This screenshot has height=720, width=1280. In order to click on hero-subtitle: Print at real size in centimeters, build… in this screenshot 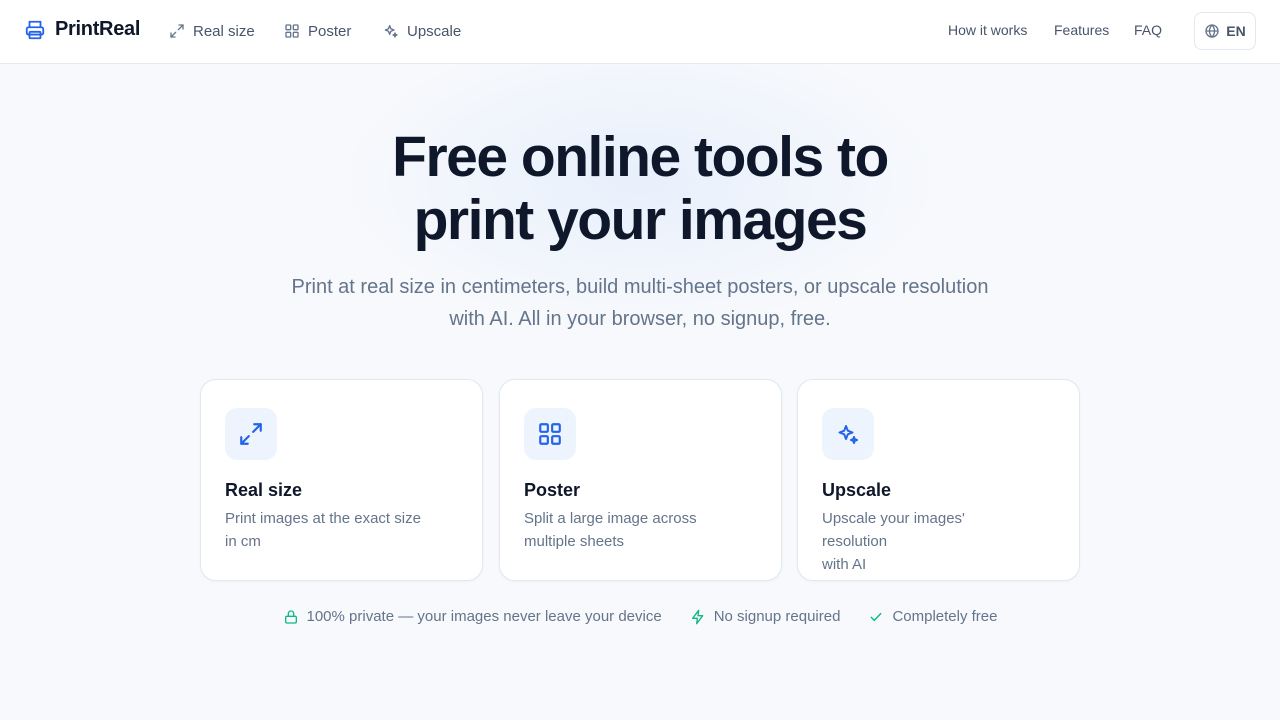, I will do `click(640, 303)`.